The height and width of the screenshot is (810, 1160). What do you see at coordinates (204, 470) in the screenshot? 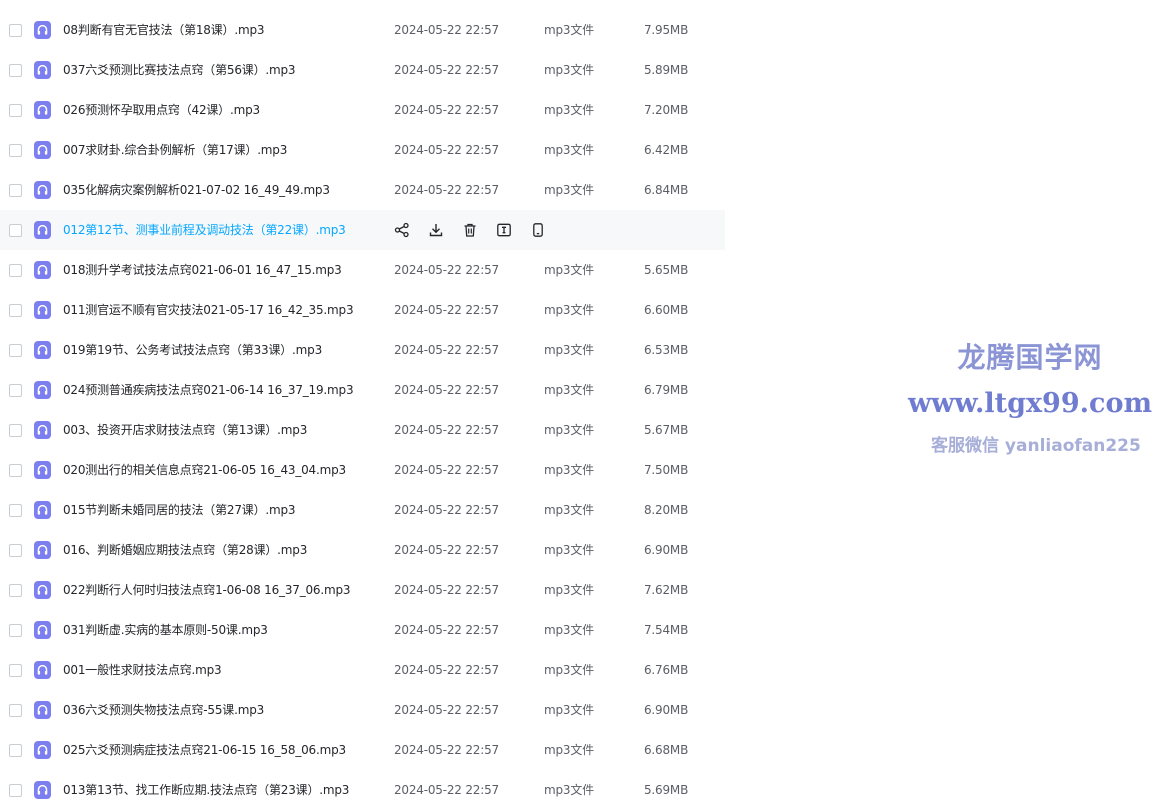
I see `file-name: 020测出行的相关信息点窍21-06-05 16_43_04.mp3` at bounding box center [204, 470].